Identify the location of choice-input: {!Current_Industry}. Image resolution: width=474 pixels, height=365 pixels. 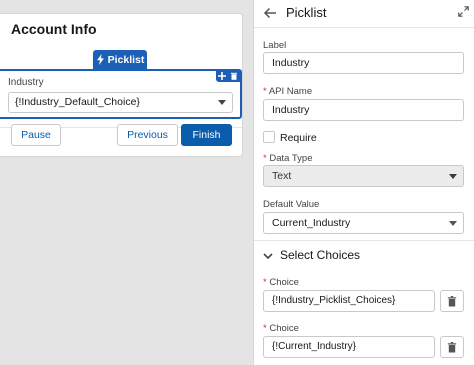
(349, 347).